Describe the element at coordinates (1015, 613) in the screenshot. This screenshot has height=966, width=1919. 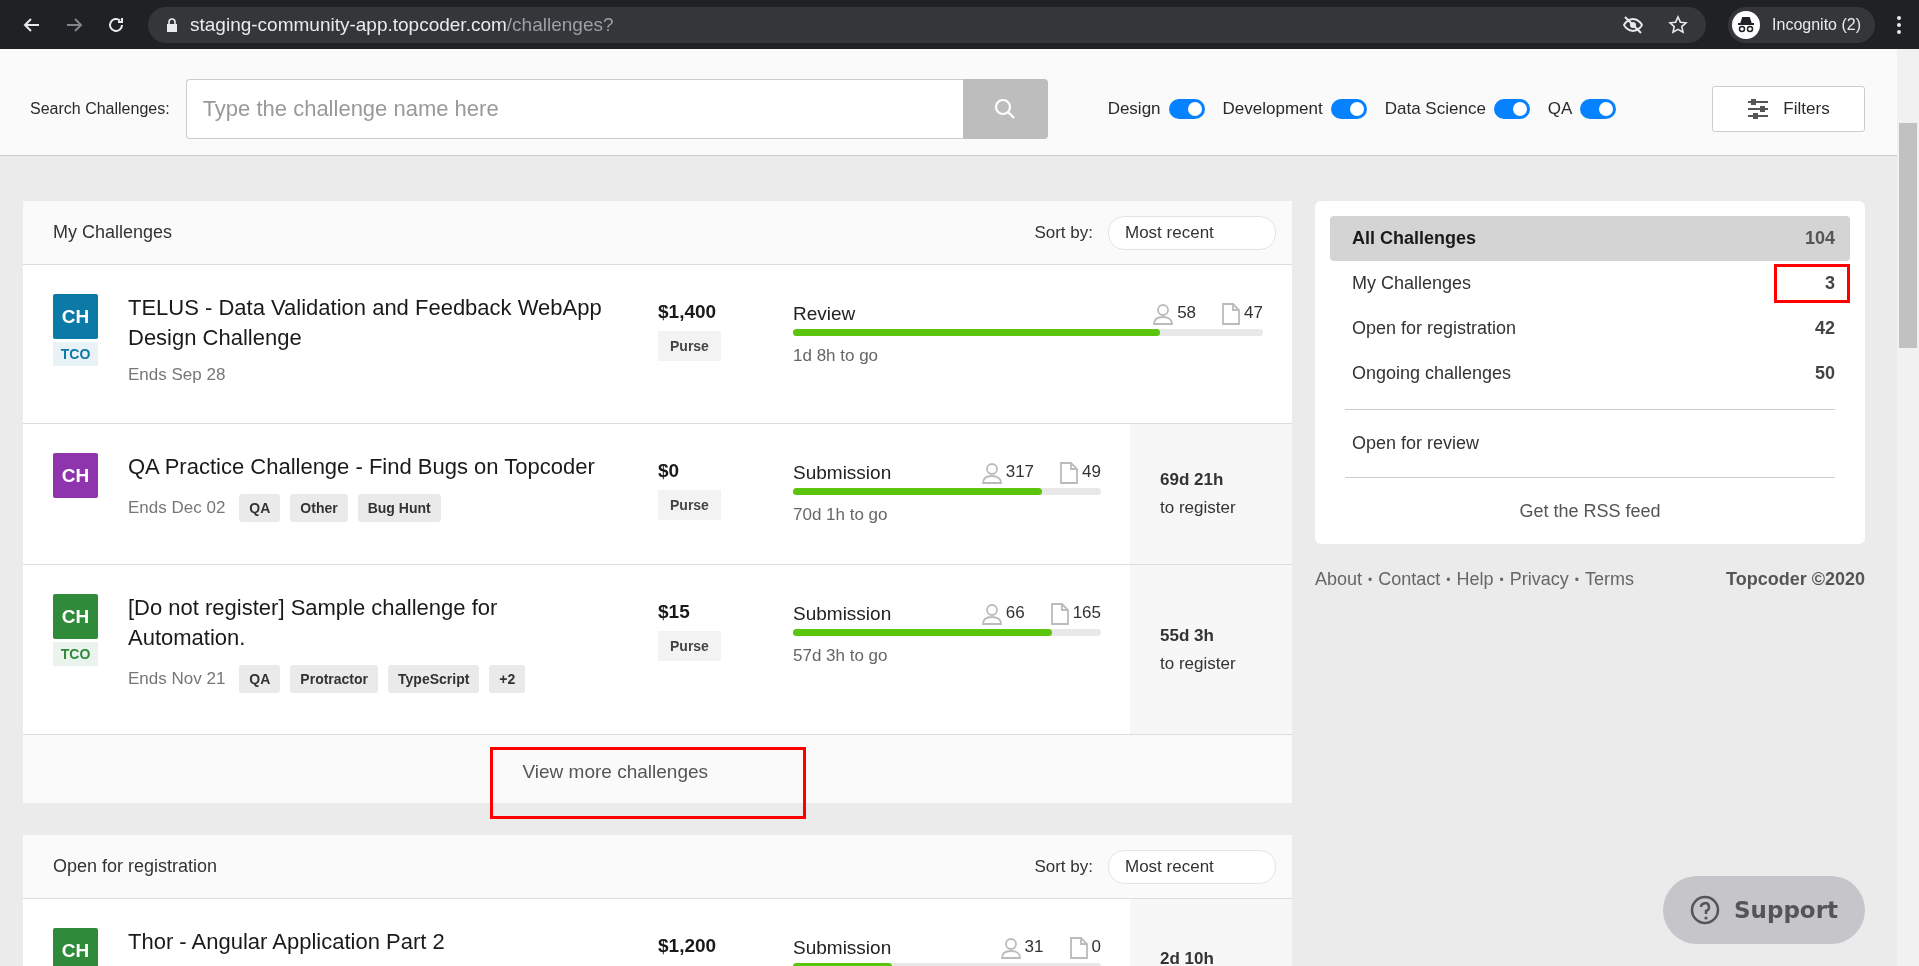
I see `registrant-count: 66` at that location.